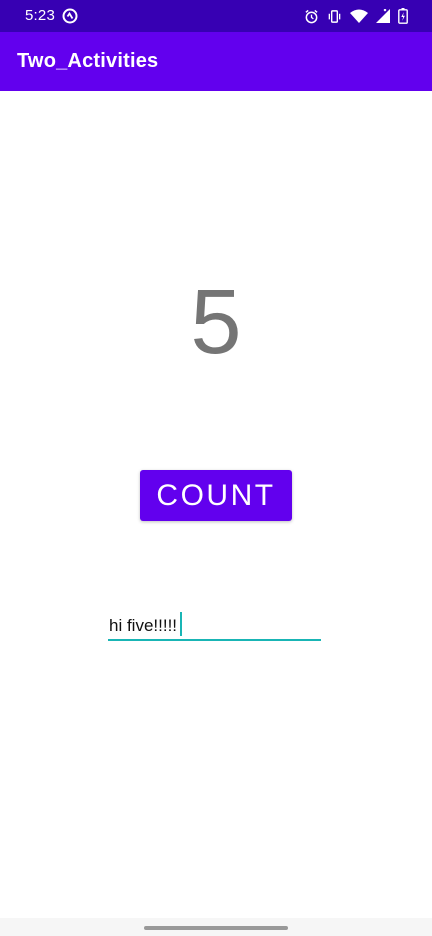 Image resolution: width=432 pixels, height=936 pixels. I want to click on vibrate-icon, so click(334, 16).